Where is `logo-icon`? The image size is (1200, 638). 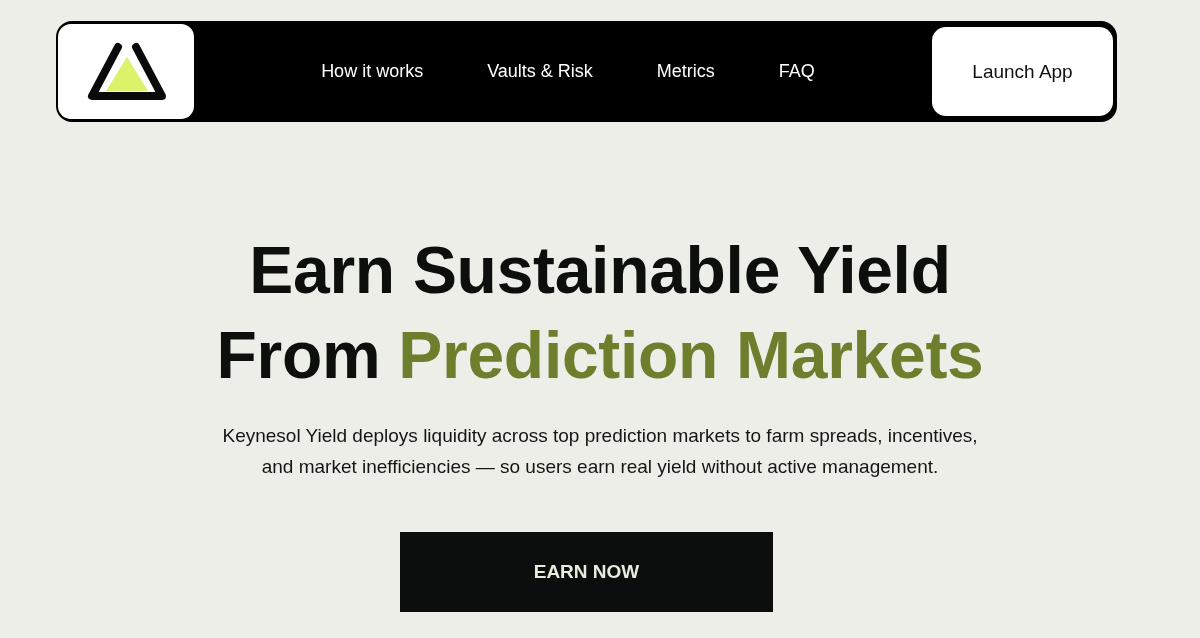 logo-icon is located at coordinates (126, 71).